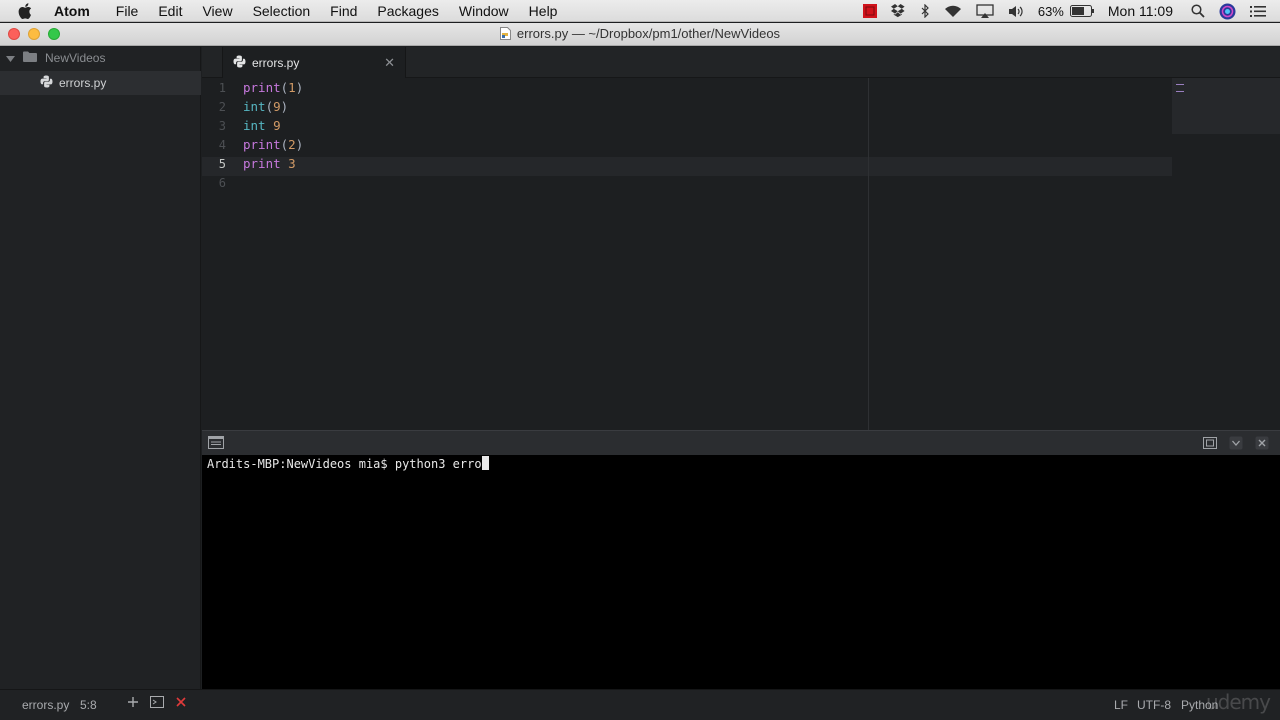 The width and height of the screenshot is (1280, 720). Describe the element at coordinates (505, 35) in the screenshot. I see `document-icon` at that location.